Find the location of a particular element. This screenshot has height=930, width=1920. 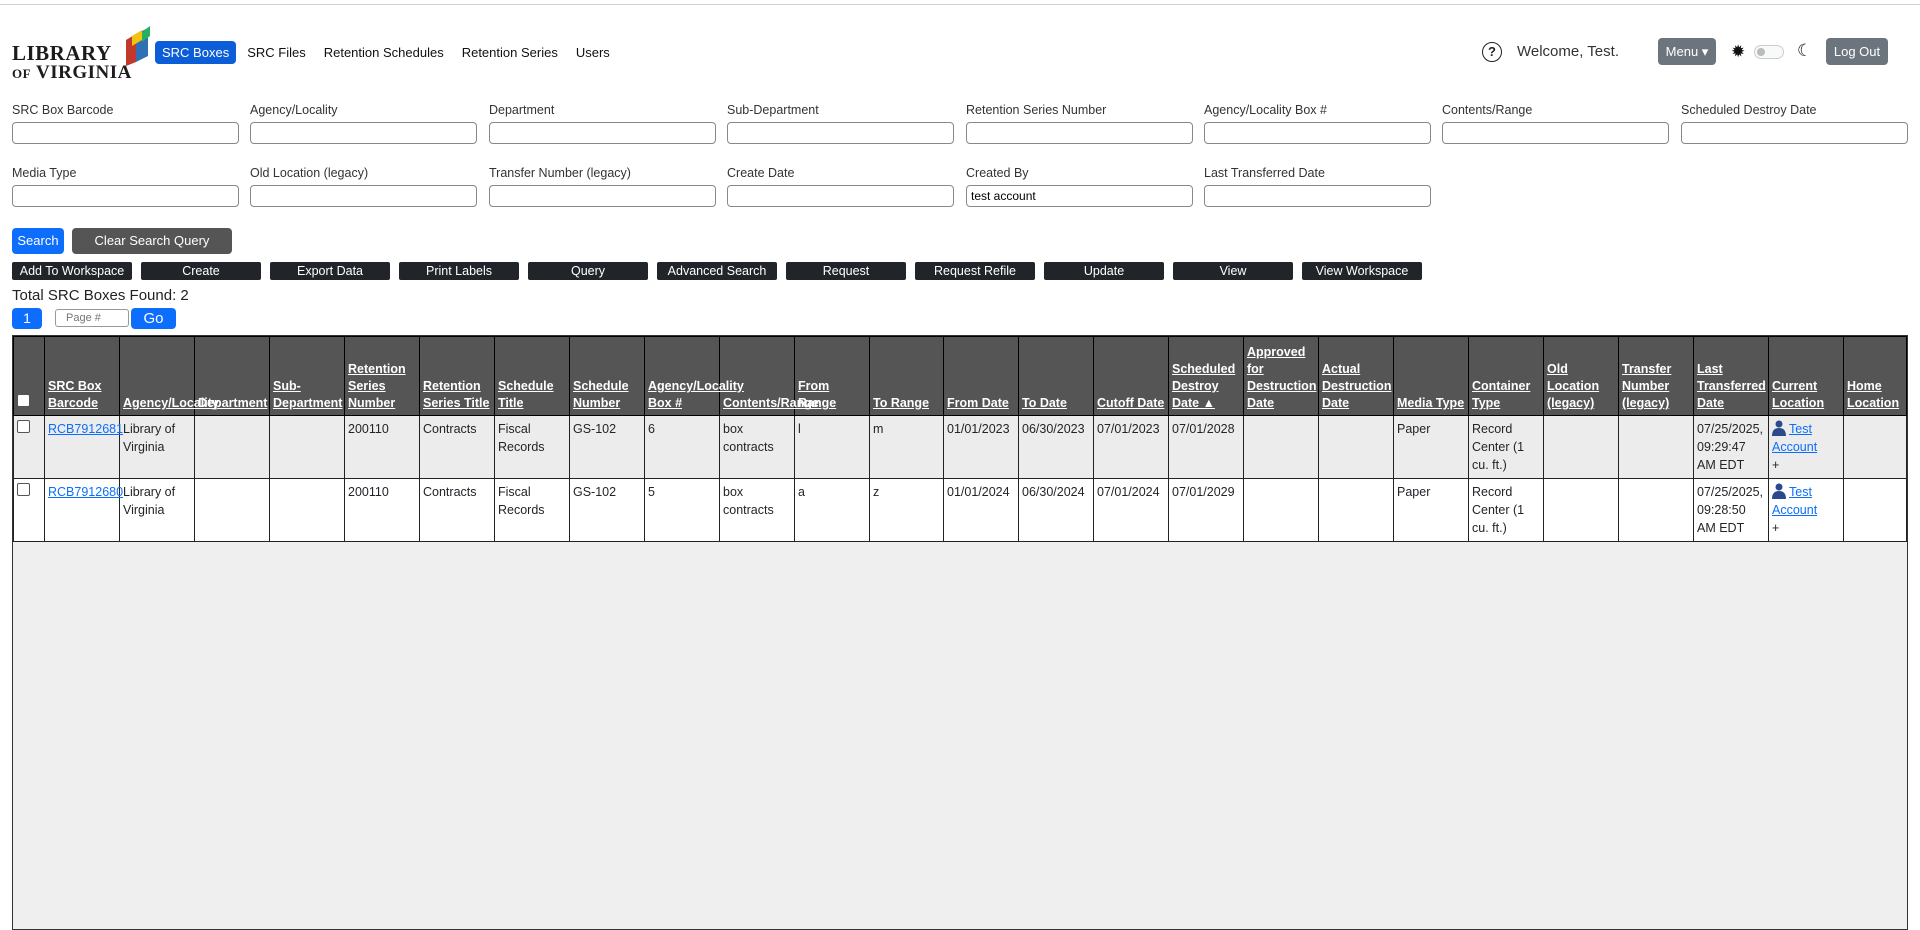

field-old-location: Old Location (legacy) is located at coordinates (364, 186).